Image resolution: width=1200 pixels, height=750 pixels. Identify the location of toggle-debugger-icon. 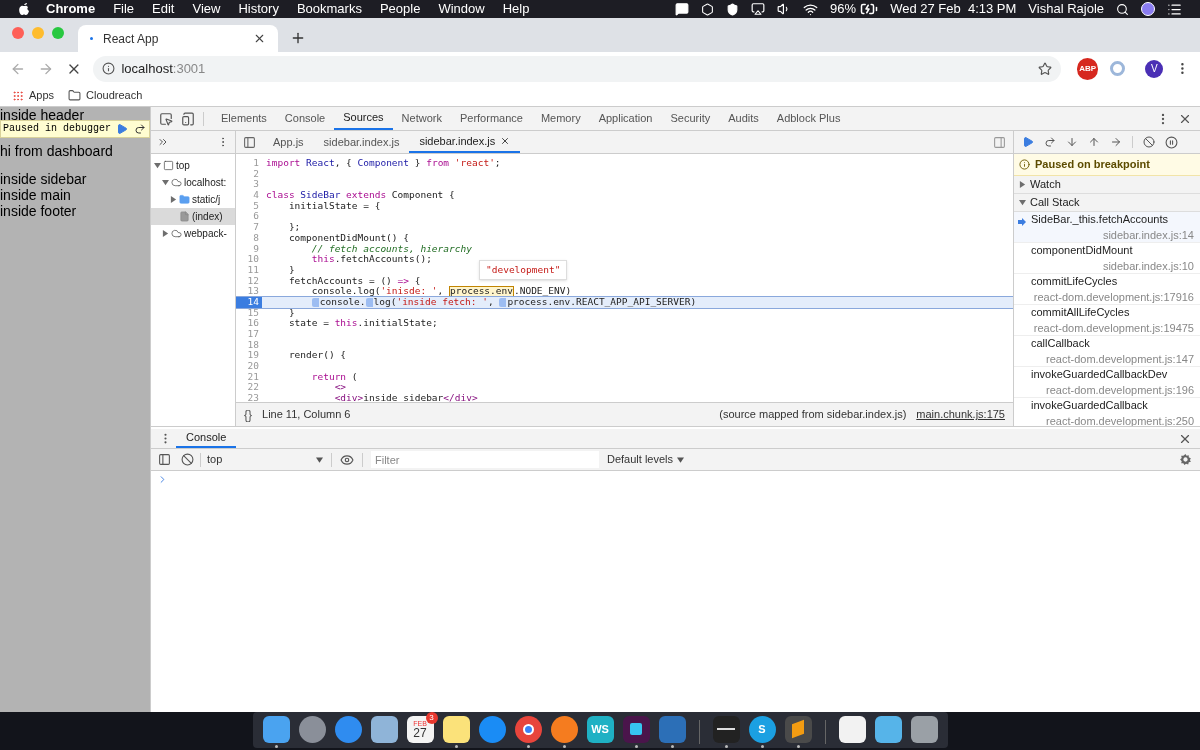
(999, 142).